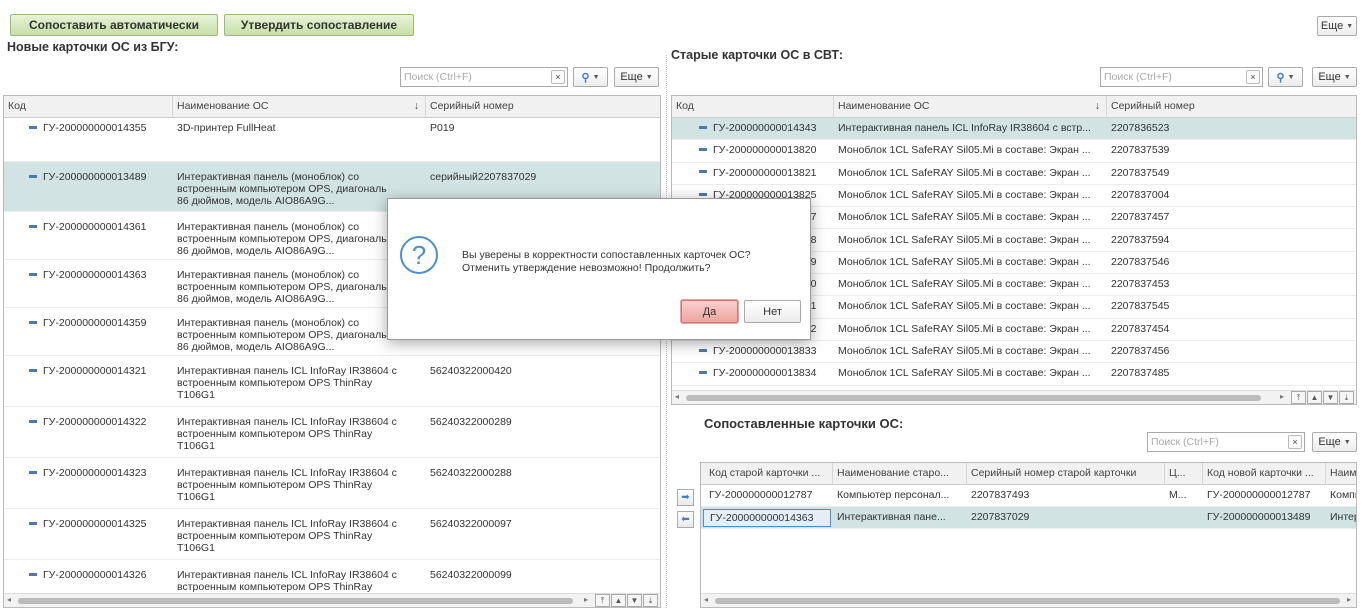  I want to click on auto-match-button: Сопоставить автоматически, so click(114, 25).